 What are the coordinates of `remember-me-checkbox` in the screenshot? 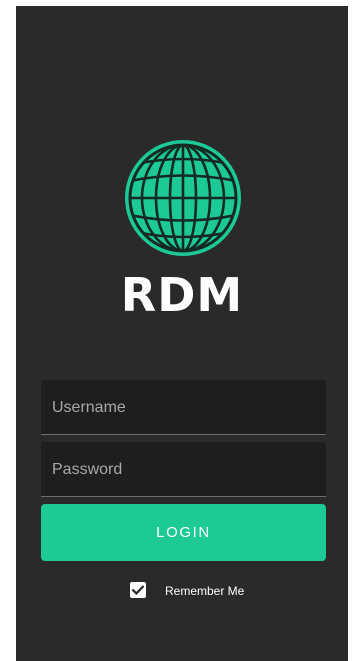 It's located at (138, 590).